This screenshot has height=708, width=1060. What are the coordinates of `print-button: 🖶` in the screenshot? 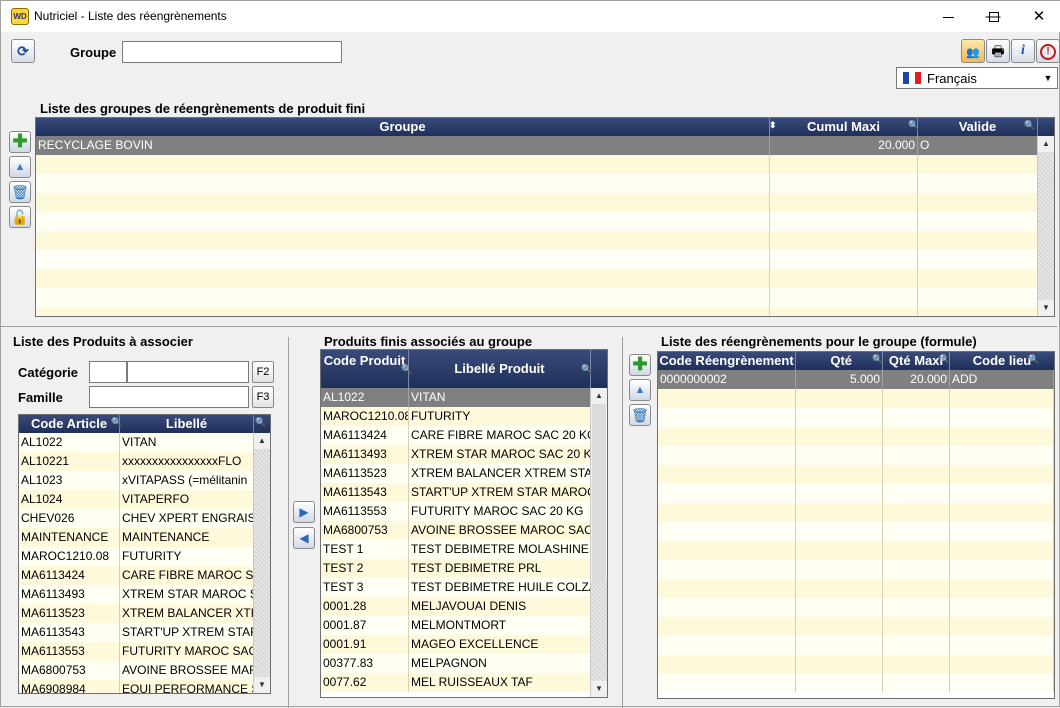 It's located at (998, 51).